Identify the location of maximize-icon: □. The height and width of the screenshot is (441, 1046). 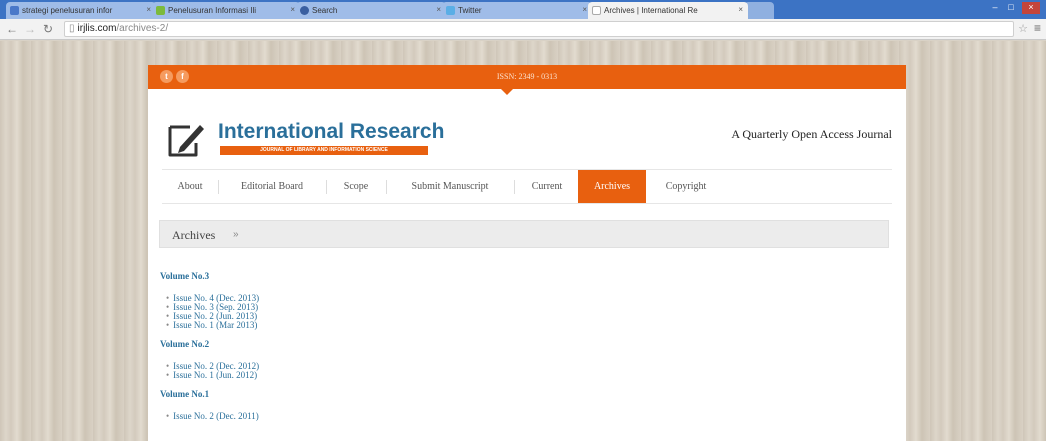
(1011, 8).